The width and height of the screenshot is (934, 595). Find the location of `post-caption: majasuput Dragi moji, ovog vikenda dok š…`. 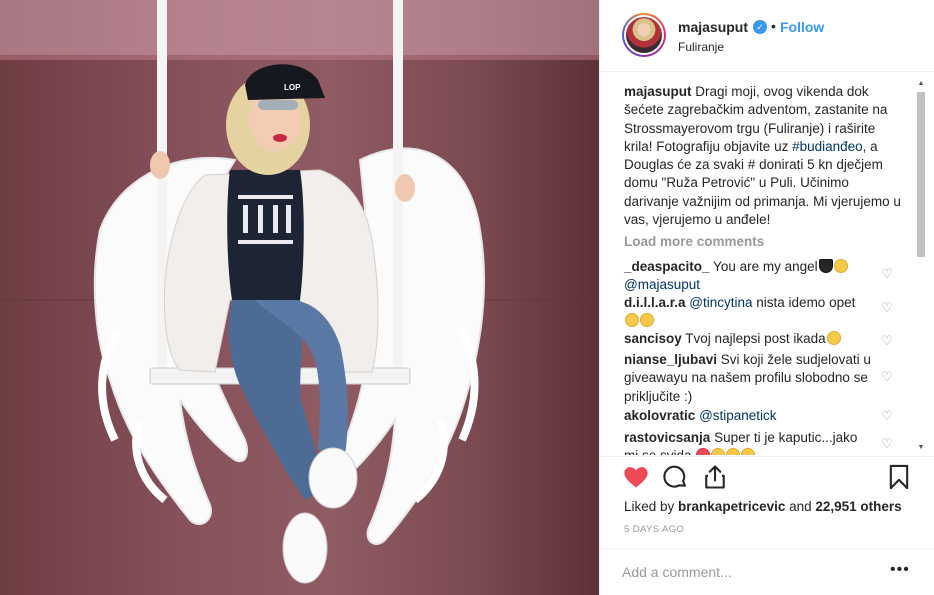

post-caption: majasuput Dragi moji, ovog vikenda dok š… is located at coordinates (764, 156).